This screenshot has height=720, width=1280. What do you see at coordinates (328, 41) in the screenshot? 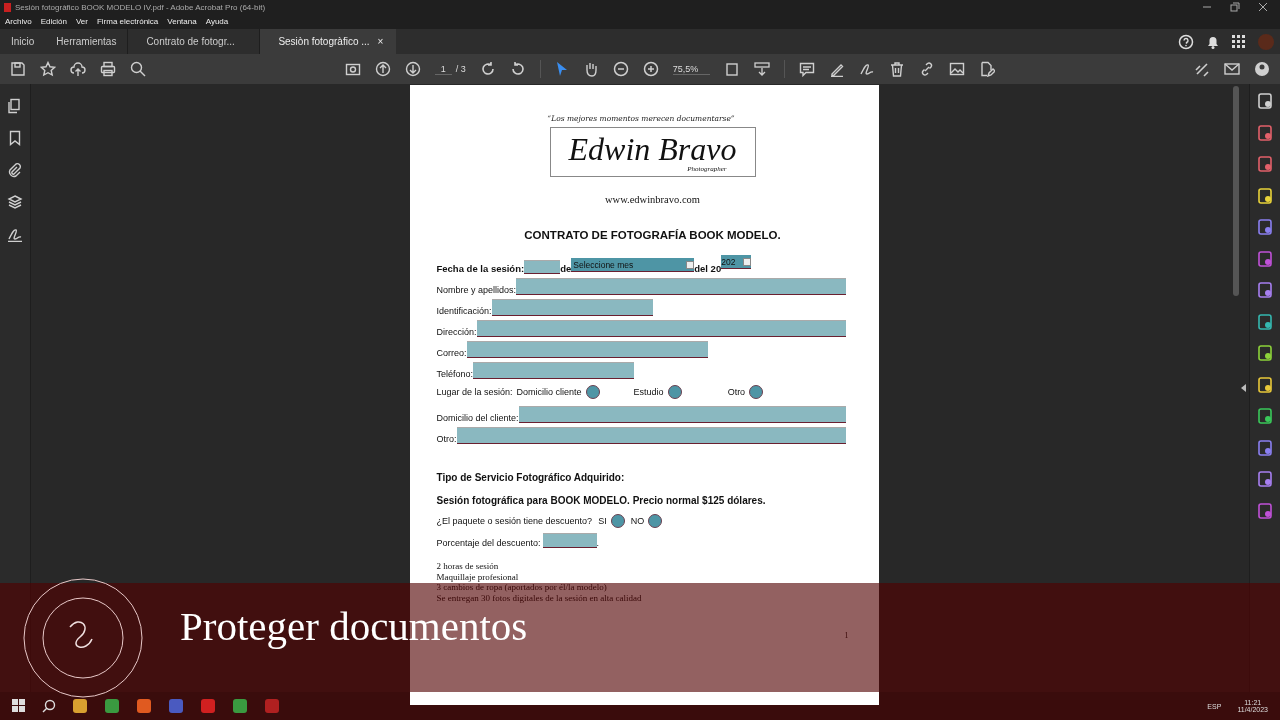
I see `tab: Sesiòn fotogràfico ... ×` at bounding box center [328, 41].